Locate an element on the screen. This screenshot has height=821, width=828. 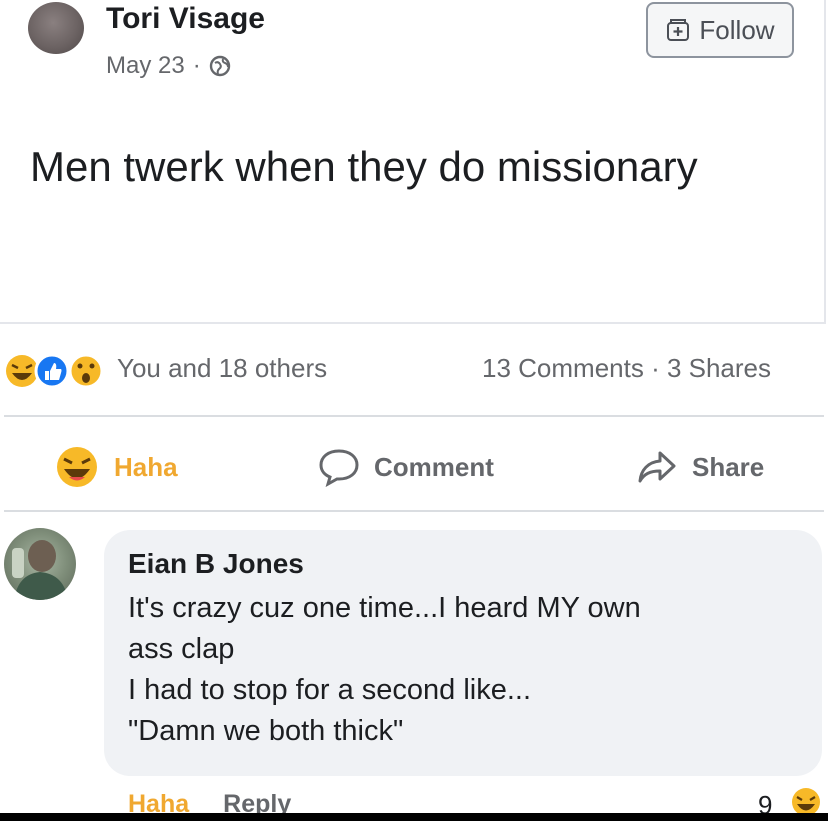
follow-button: Follow is located at coordinates (720, 30).